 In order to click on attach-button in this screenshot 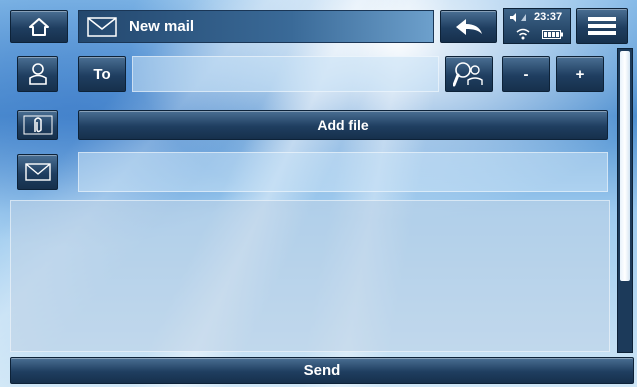, I will do `click(37, 125)`.